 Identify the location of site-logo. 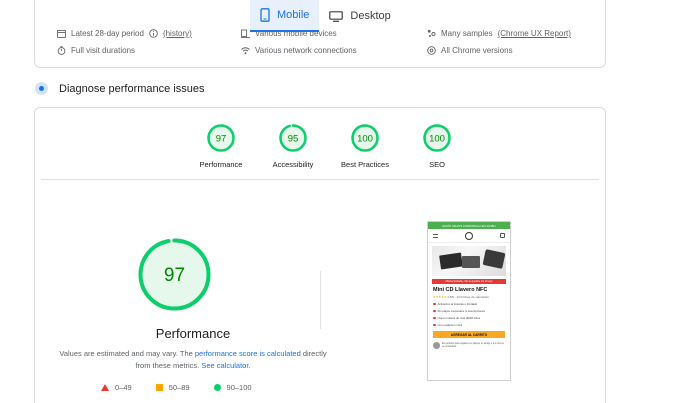
(469, 235).